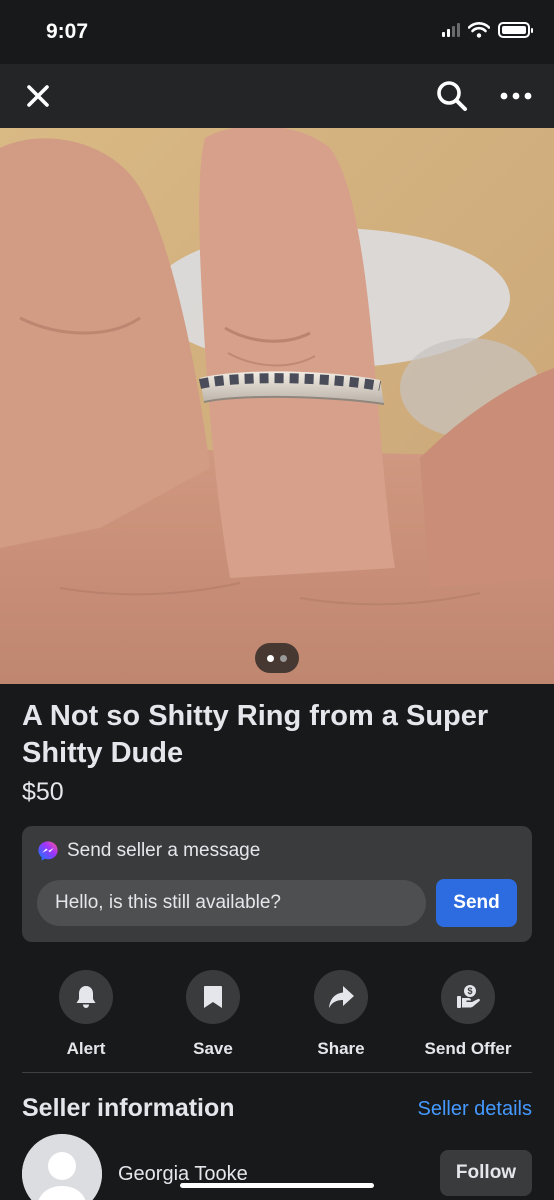  I want to click on message-card-header: Send seller a message, so click(148, 851).